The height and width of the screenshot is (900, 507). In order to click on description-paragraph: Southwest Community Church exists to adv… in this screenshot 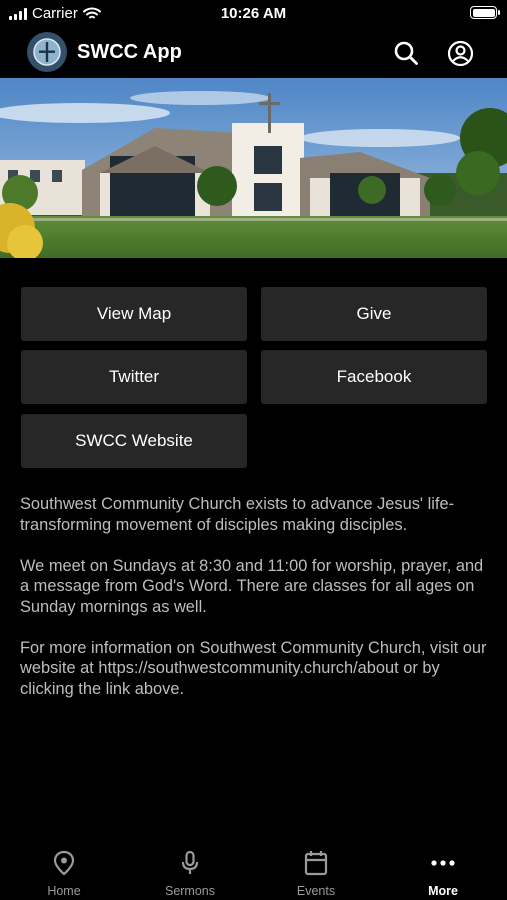, I will do `click(237, 514)`.